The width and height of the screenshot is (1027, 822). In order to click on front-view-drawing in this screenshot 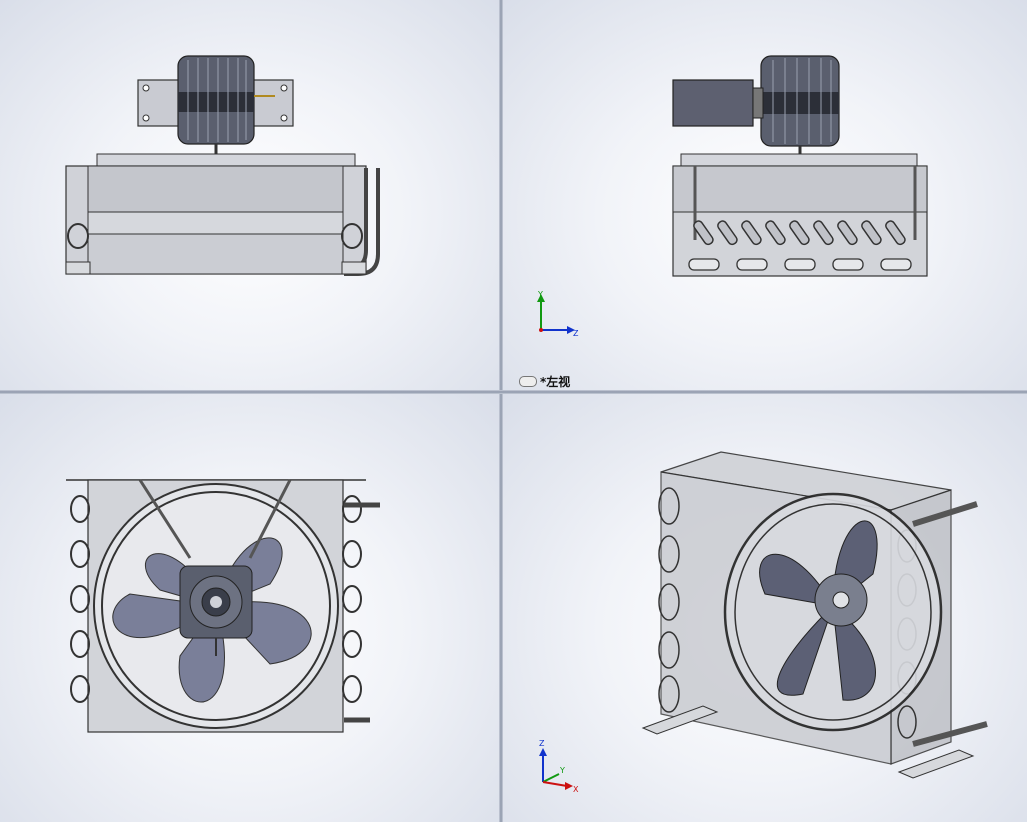, I will do `click(222, 165)`.